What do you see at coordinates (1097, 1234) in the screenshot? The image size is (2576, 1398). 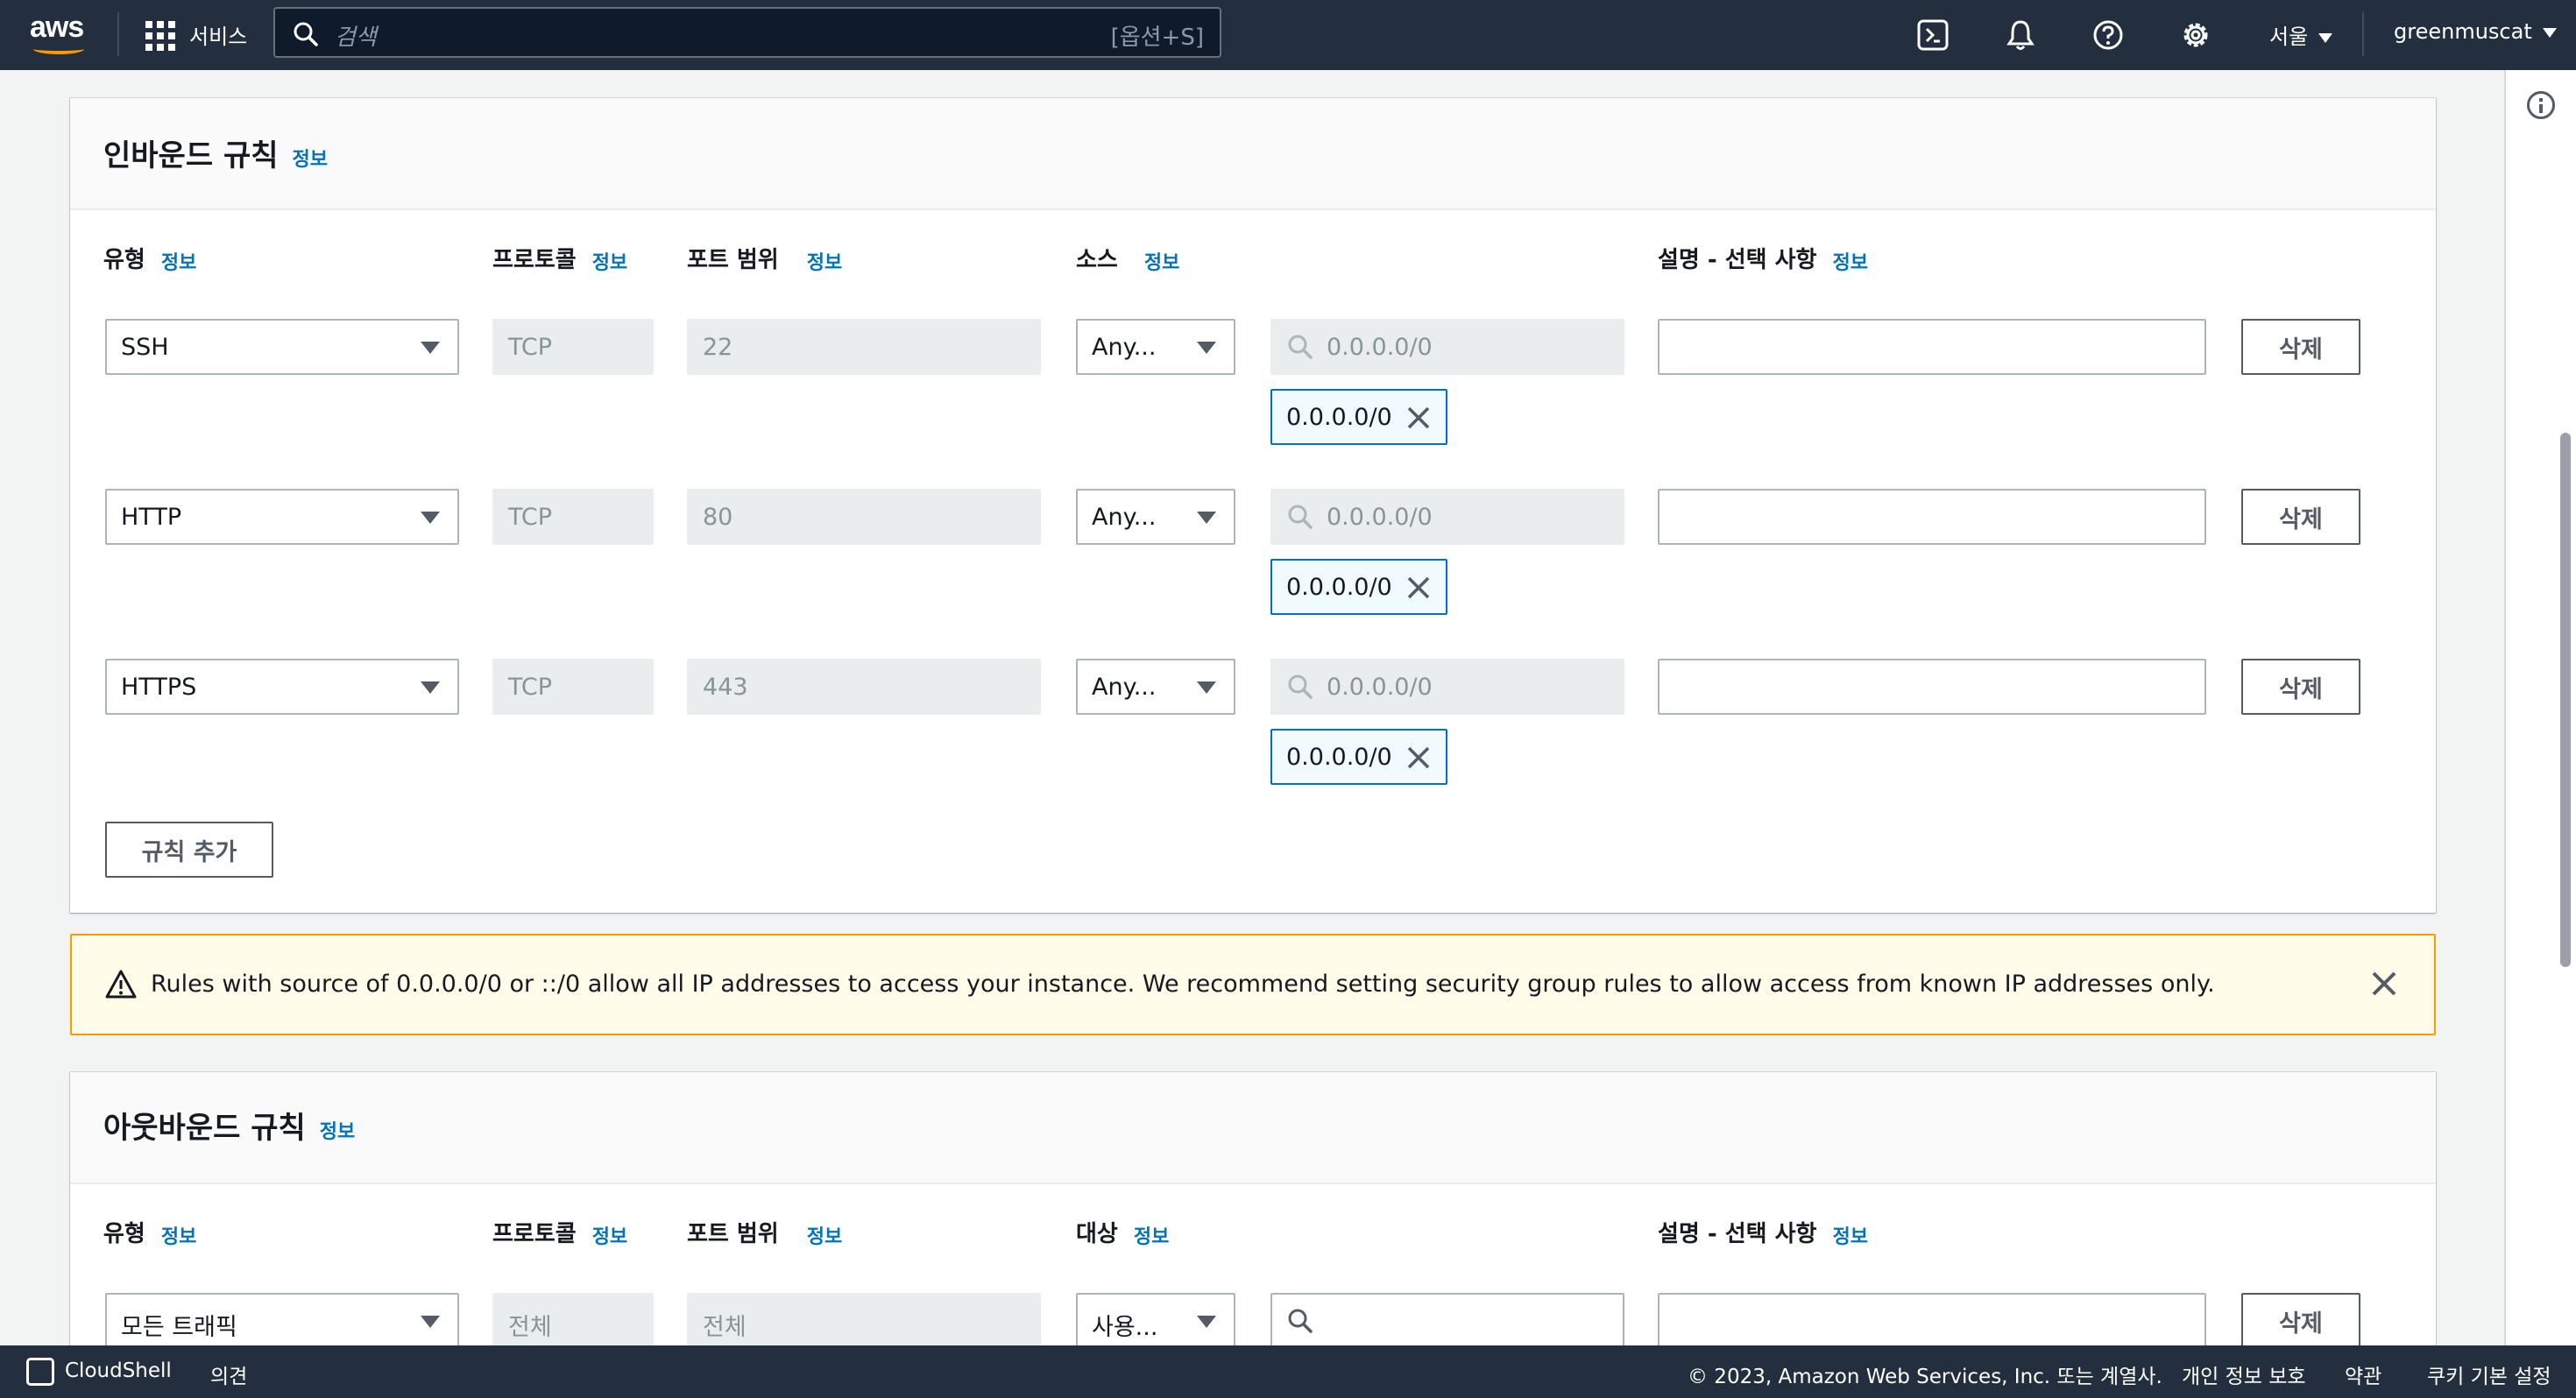 I see `column-destination-label: 대상` at bounding box center [1097, 1234].